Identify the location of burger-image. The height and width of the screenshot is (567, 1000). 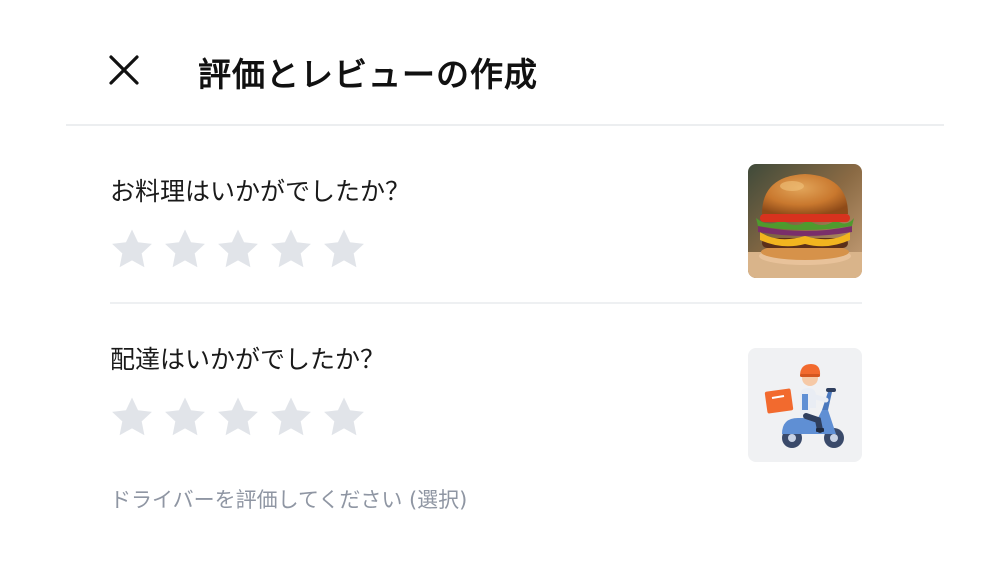
(805, 221).